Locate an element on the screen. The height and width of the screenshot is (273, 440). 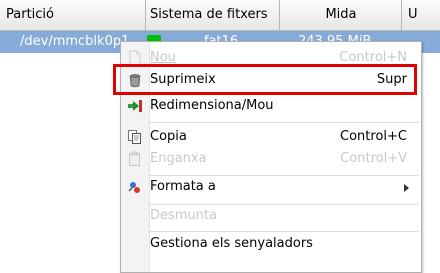
copy-icon is located at coordinates (135, 137).